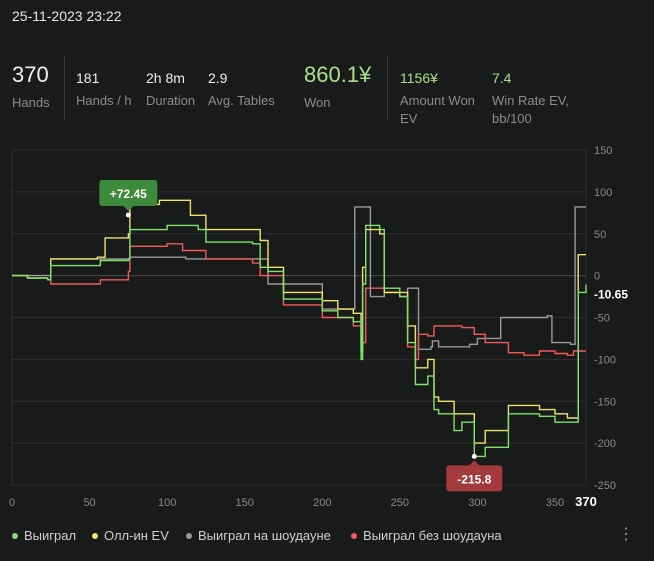  Describe the element at coordinates (165, 78) in the screenshot. I see `stat-duration-value: 2h 8m` at that location.